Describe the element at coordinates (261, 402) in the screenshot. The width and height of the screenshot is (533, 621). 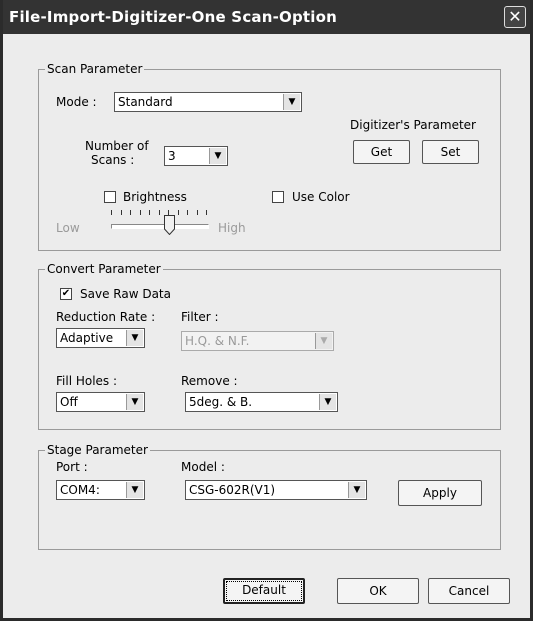
I see `remove-select: 5deg. & B. ▼` at that location.